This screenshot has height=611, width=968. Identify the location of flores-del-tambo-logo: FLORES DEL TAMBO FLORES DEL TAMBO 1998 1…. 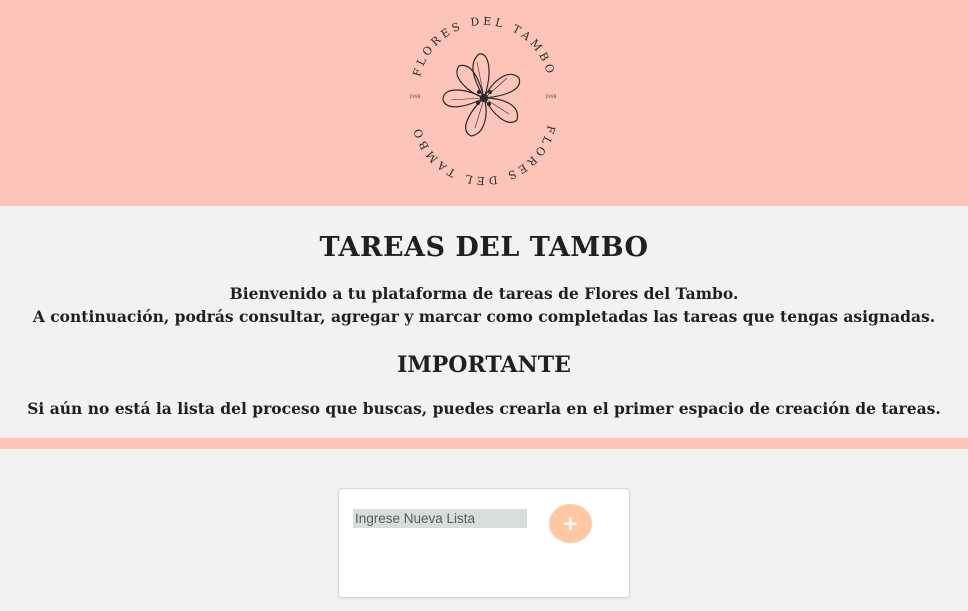
(483, 101).